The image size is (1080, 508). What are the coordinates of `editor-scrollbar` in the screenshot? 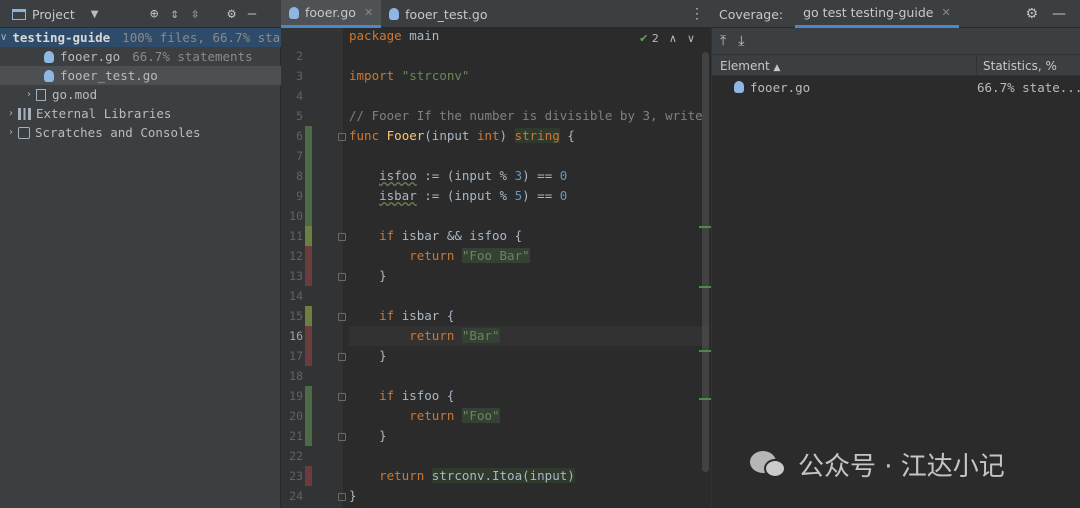 It's located at (705, 262).